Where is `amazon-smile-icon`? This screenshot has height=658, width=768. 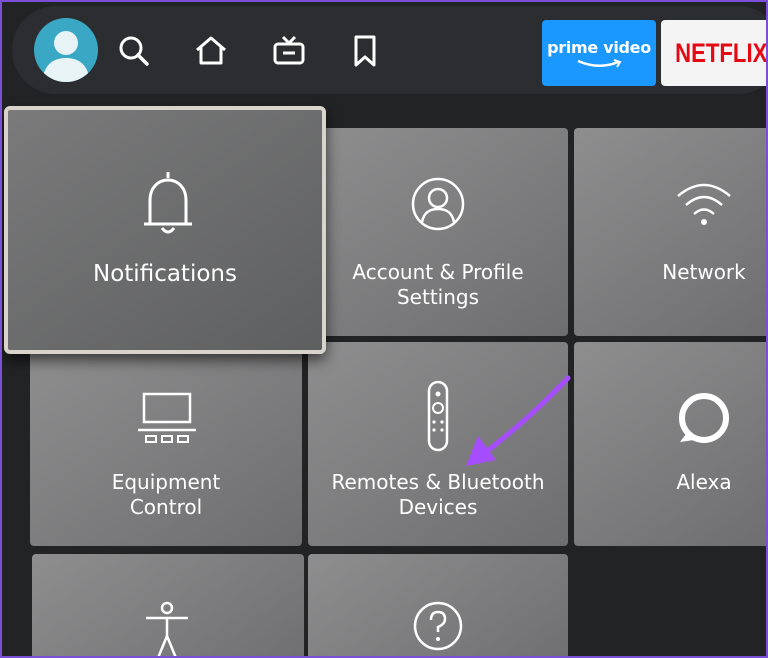 amazon-smile-icon is located at coordinates (599, 63).